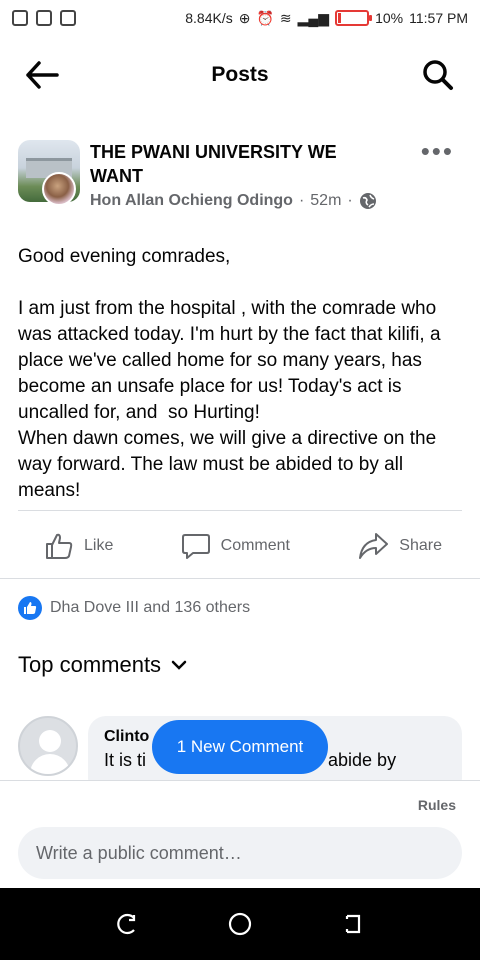 This screenshot has height=960, width=480. I want to click on lock-notification-icon, so click(68, 18).